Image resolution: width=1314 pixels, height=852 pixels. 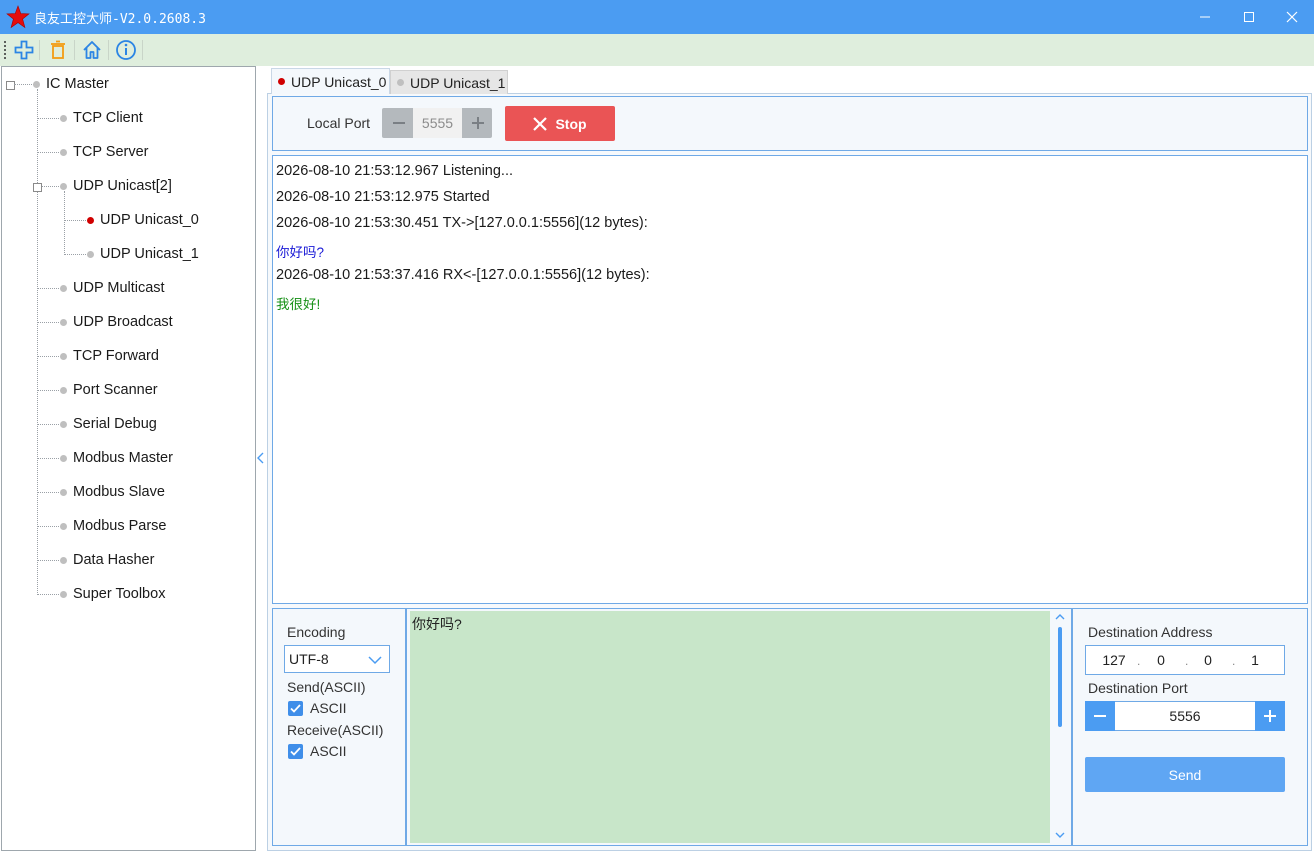 What do you see at coordinates (1255, 660) in the screenshot?
I see `ip-octet-4: 1` at bounding box center [1255, 660].